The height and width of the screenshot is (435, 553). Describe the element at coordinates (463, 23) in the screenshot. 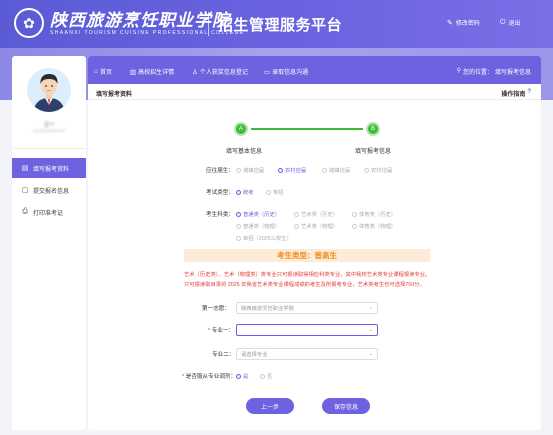

I see `change-password-link: ✎ 修改密码` at that location.